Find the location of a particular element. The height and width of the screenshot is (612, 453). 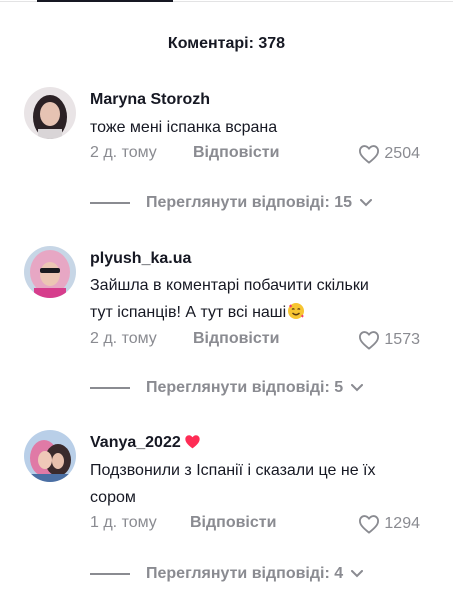

comment-text: тоже мені іспанка всрана is located at coordinates (260, 127).